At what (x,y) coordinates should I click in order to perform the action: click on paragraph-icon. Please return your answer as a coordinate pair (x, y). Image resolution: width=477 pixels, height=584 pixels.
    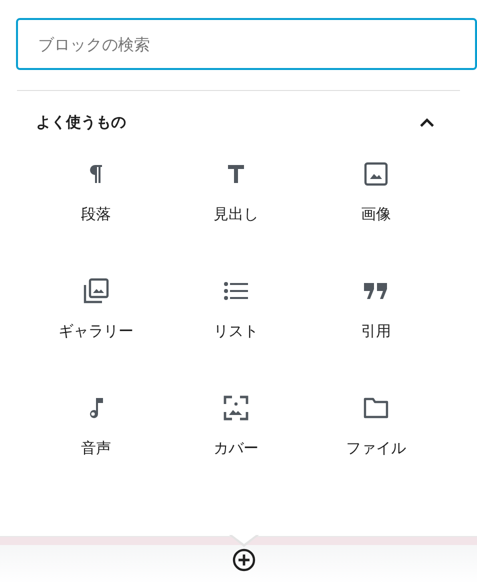
    Looking at the image, I should click on (96, 174).